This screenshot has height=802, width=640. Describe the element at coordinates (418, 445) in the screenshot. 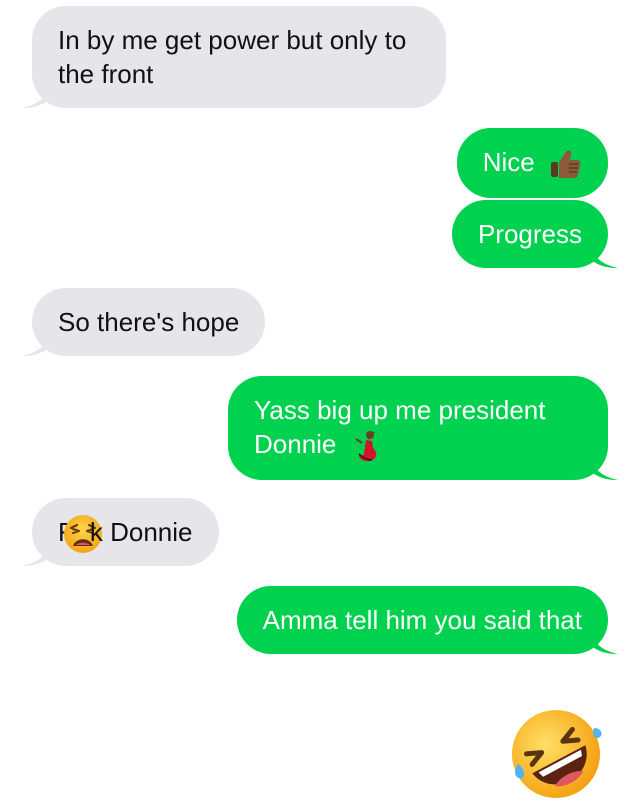

I see `message-text-line-2-wrap: Donnie` at that location.